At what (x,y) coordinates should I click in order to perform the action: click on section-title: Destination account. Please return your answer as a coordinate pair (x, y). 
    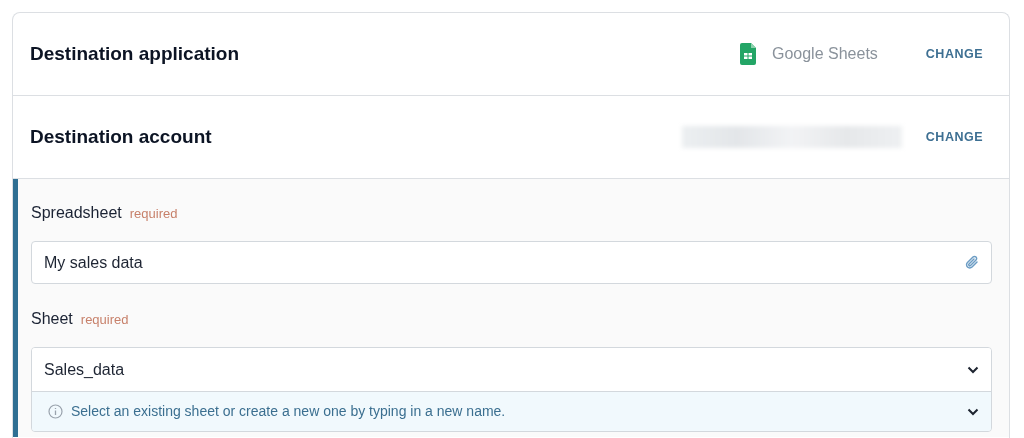
    Looking at the image, I should click on (121, 136).